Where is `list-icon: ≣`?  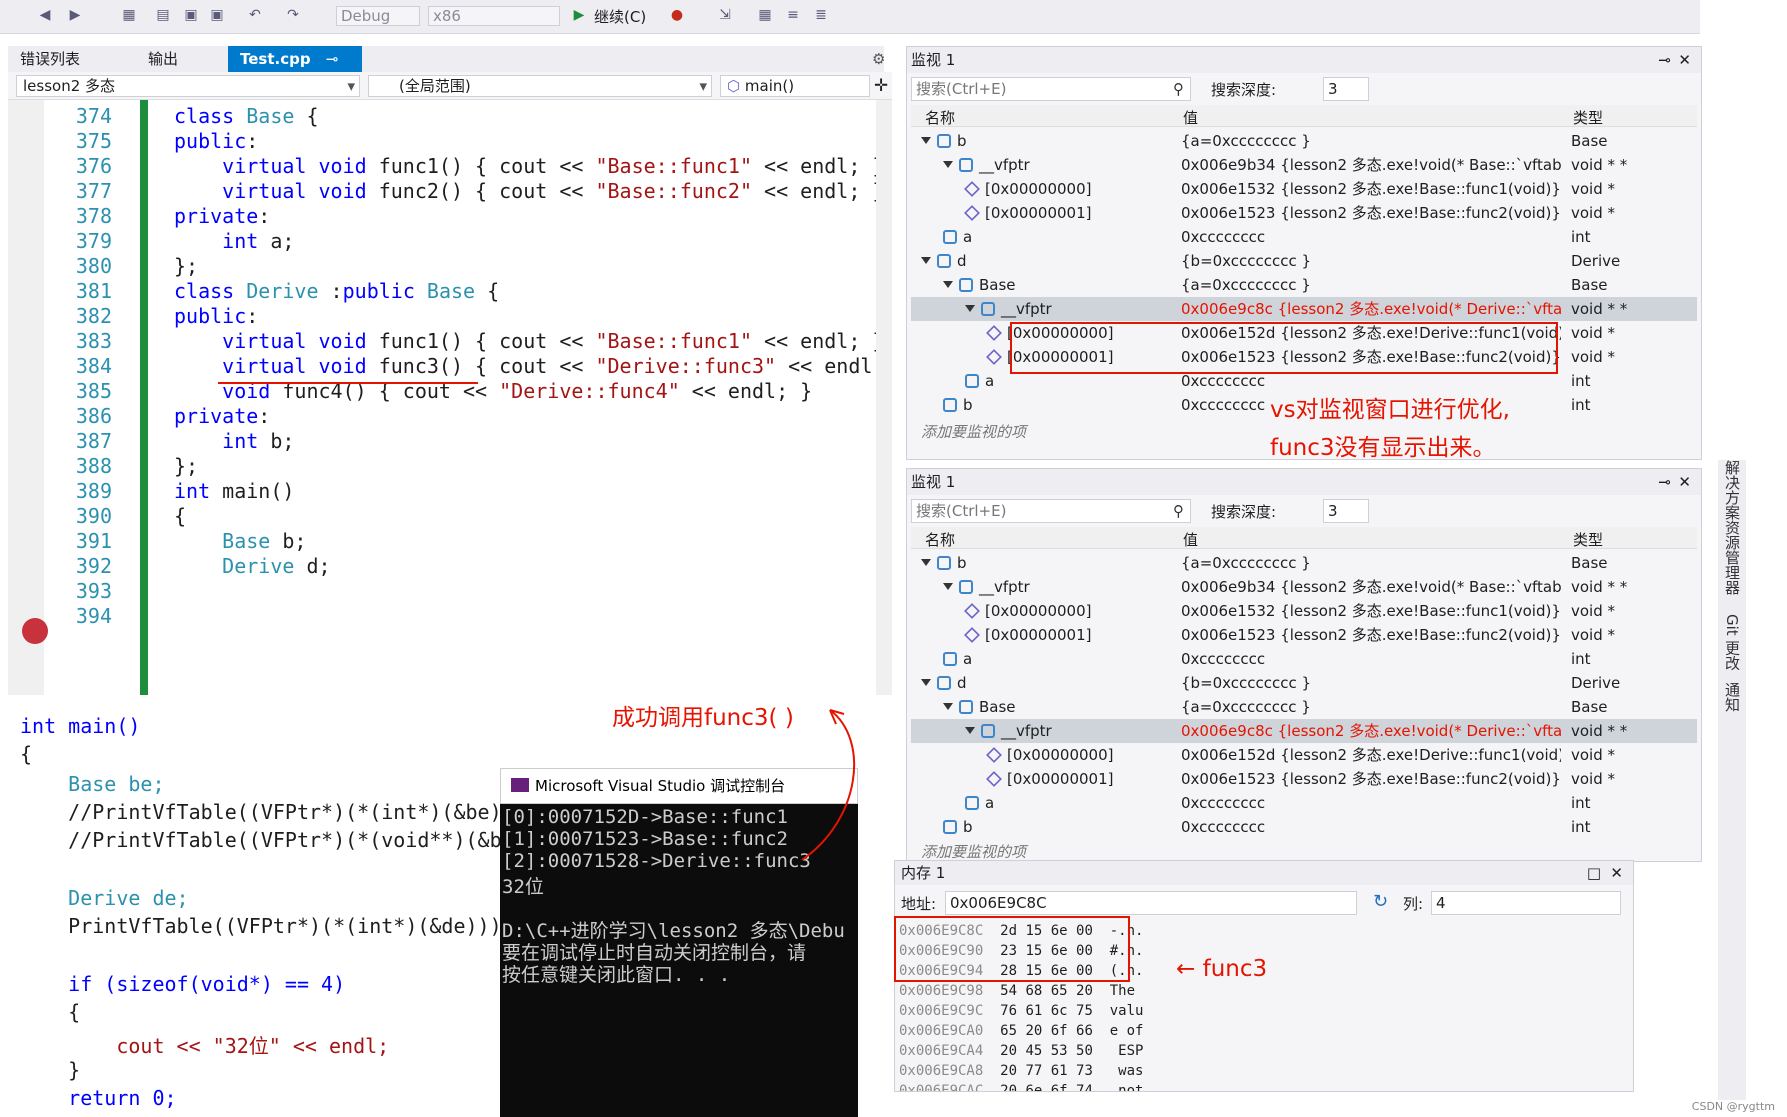 list-icon: ≣ is located at coordinates (821, 15).